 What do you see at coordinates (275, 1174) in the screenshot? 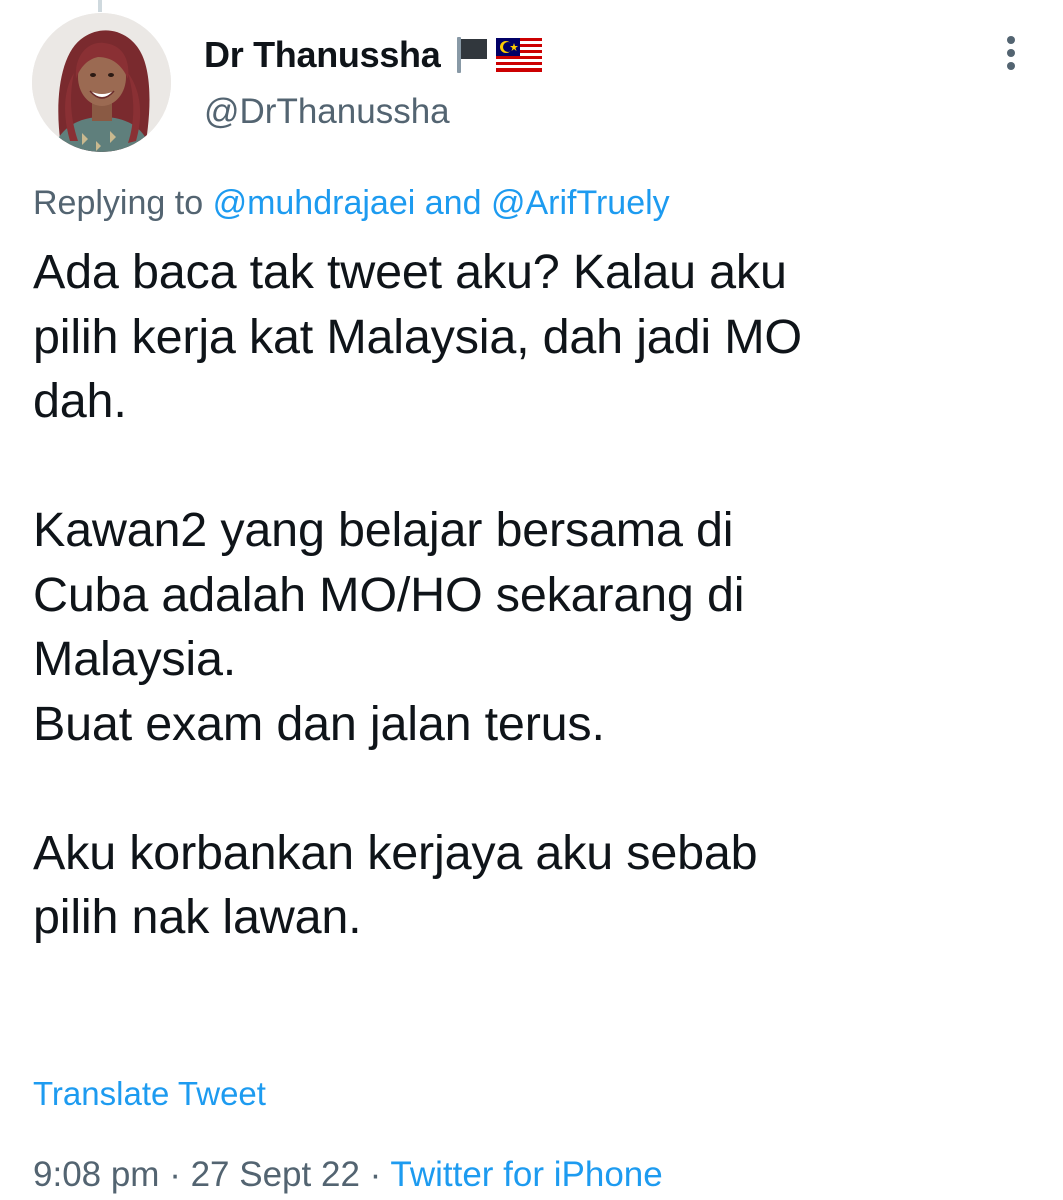
I see `tweet-date: 27 Sept 22` at bounding box center [275, 1174].